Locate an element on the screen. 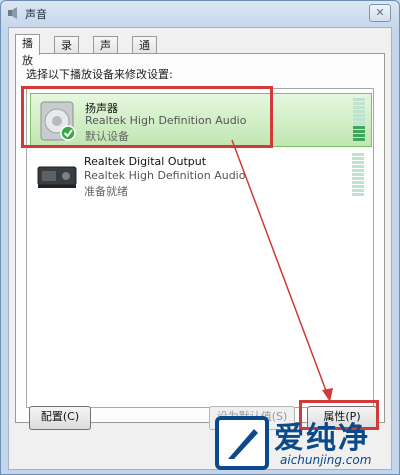  tab-recording: 录制 is located at coordinates (66, 52).